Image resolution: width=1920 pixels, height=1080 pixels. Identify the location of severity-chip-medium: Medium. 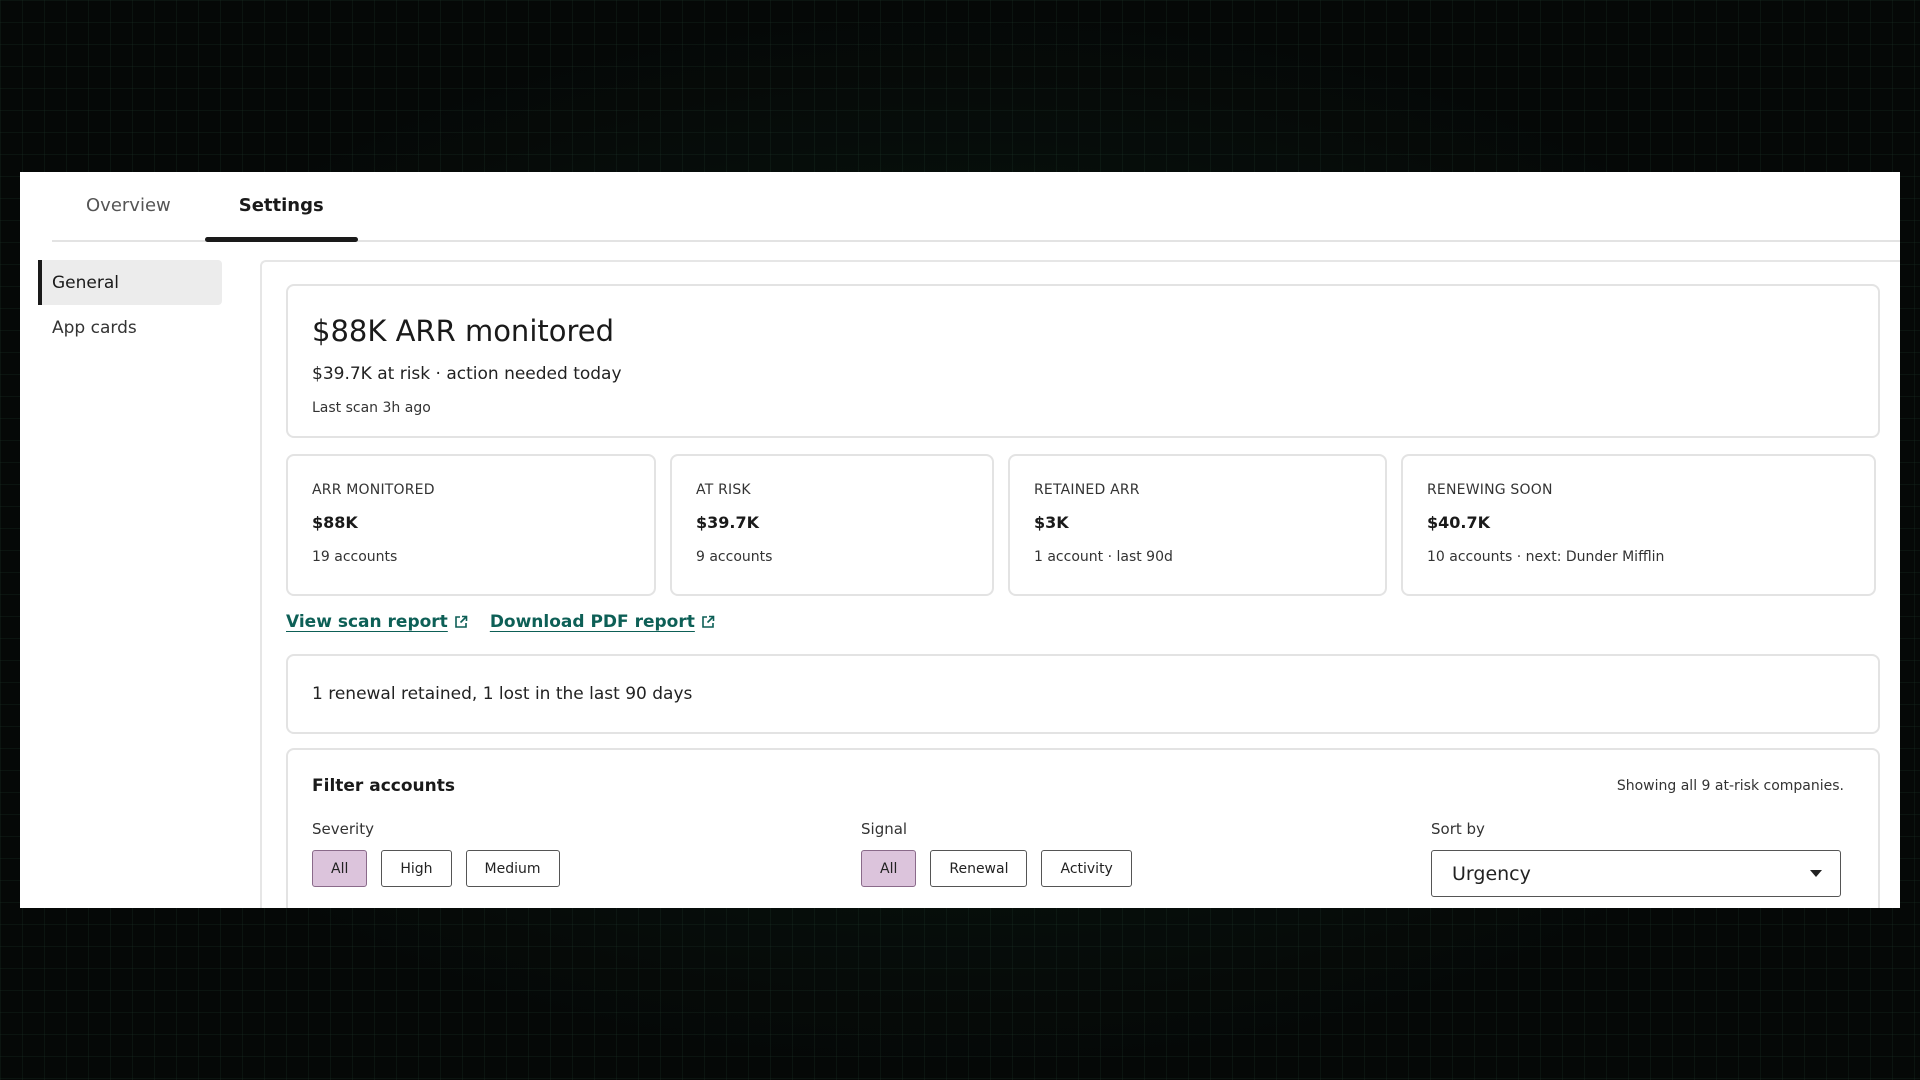
(512, 868).